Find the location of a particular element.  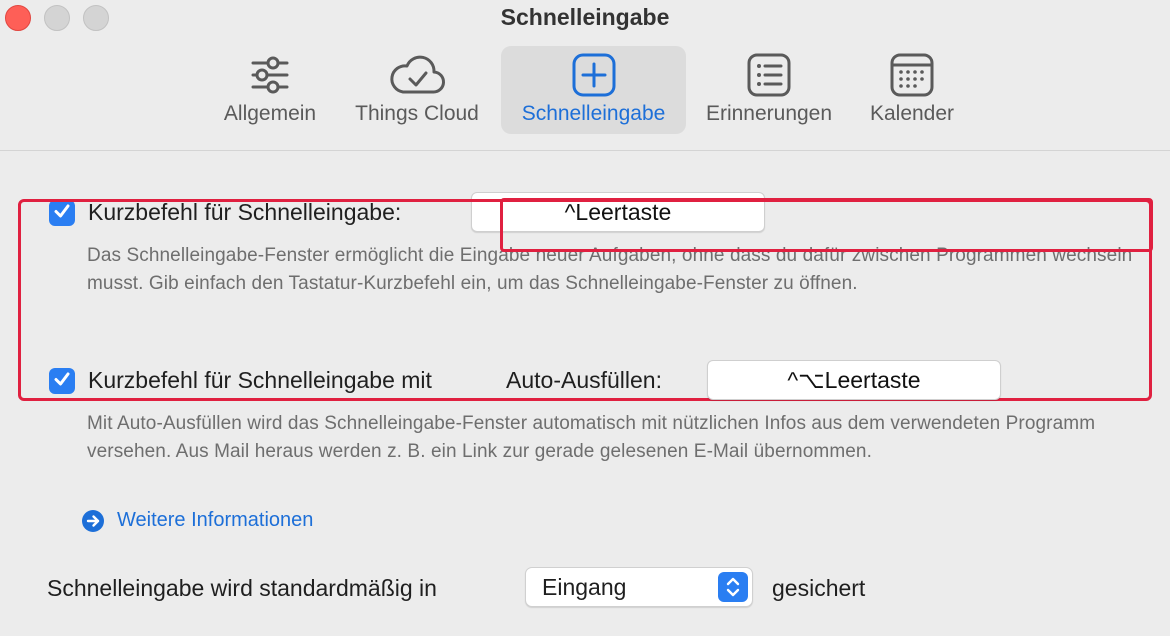

tab-allgemein: Allgemein is located at coordinates (270, 90).